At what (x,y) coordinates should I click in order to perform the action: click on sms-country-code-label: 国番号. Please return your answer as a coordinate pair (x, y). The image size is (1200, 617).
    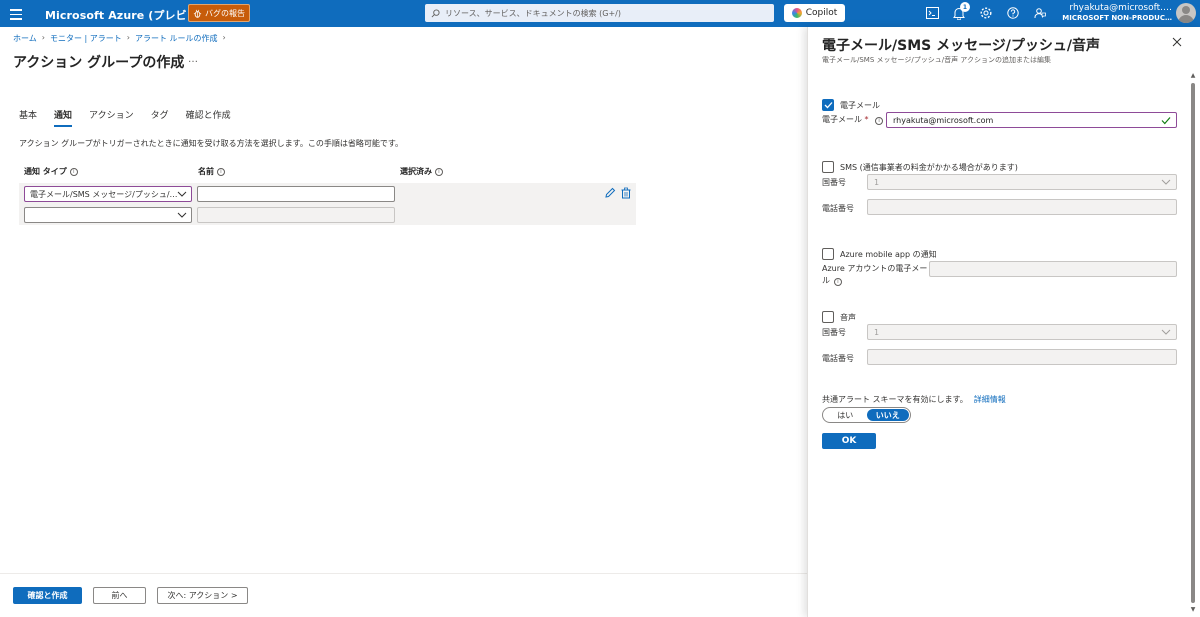
    Looking at the image, I should click on (834, 182).